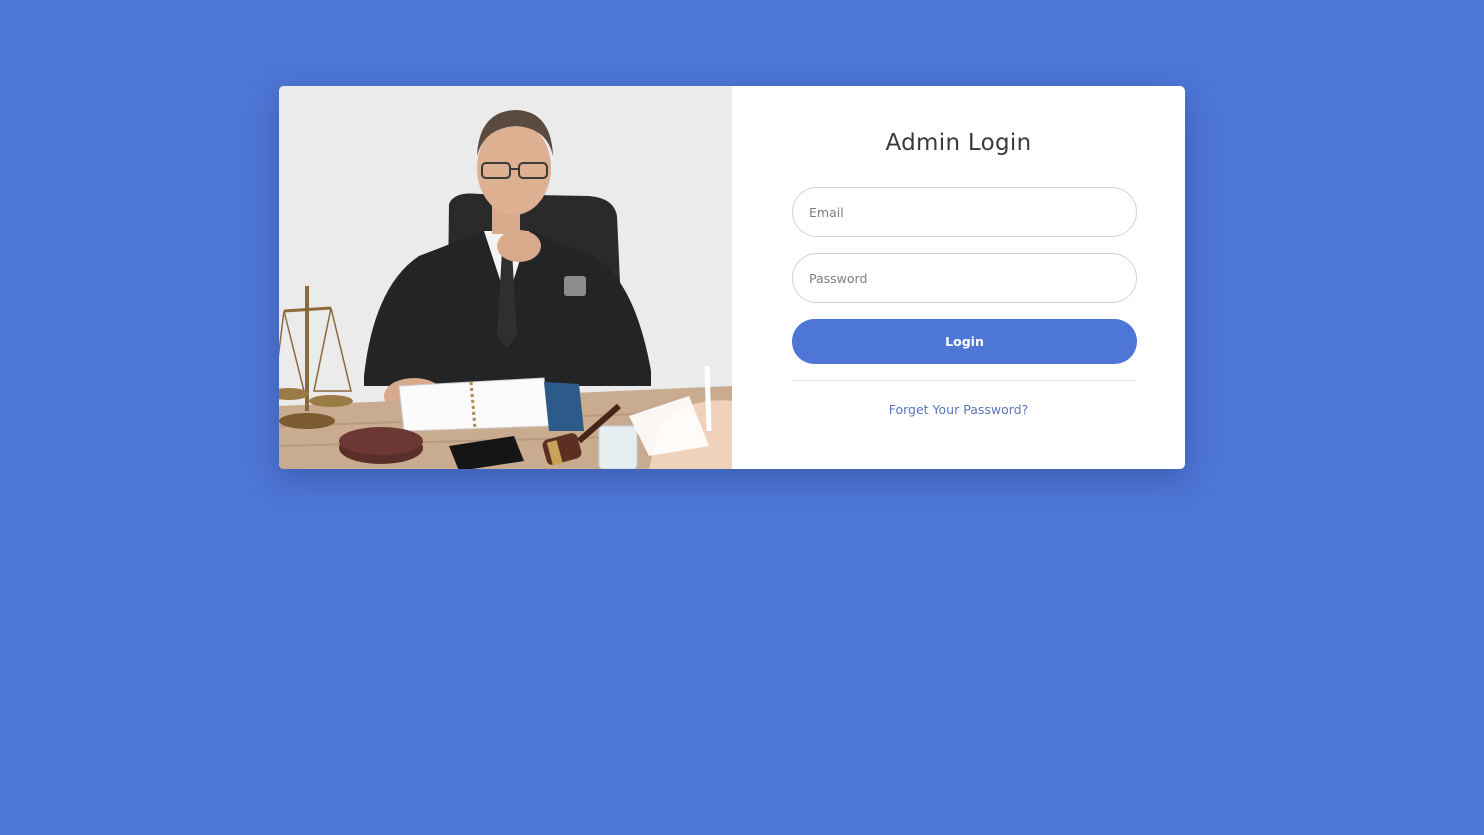 The image size is (1484, 835). I want to click on page-title: Admin Login, so click(958, 143).